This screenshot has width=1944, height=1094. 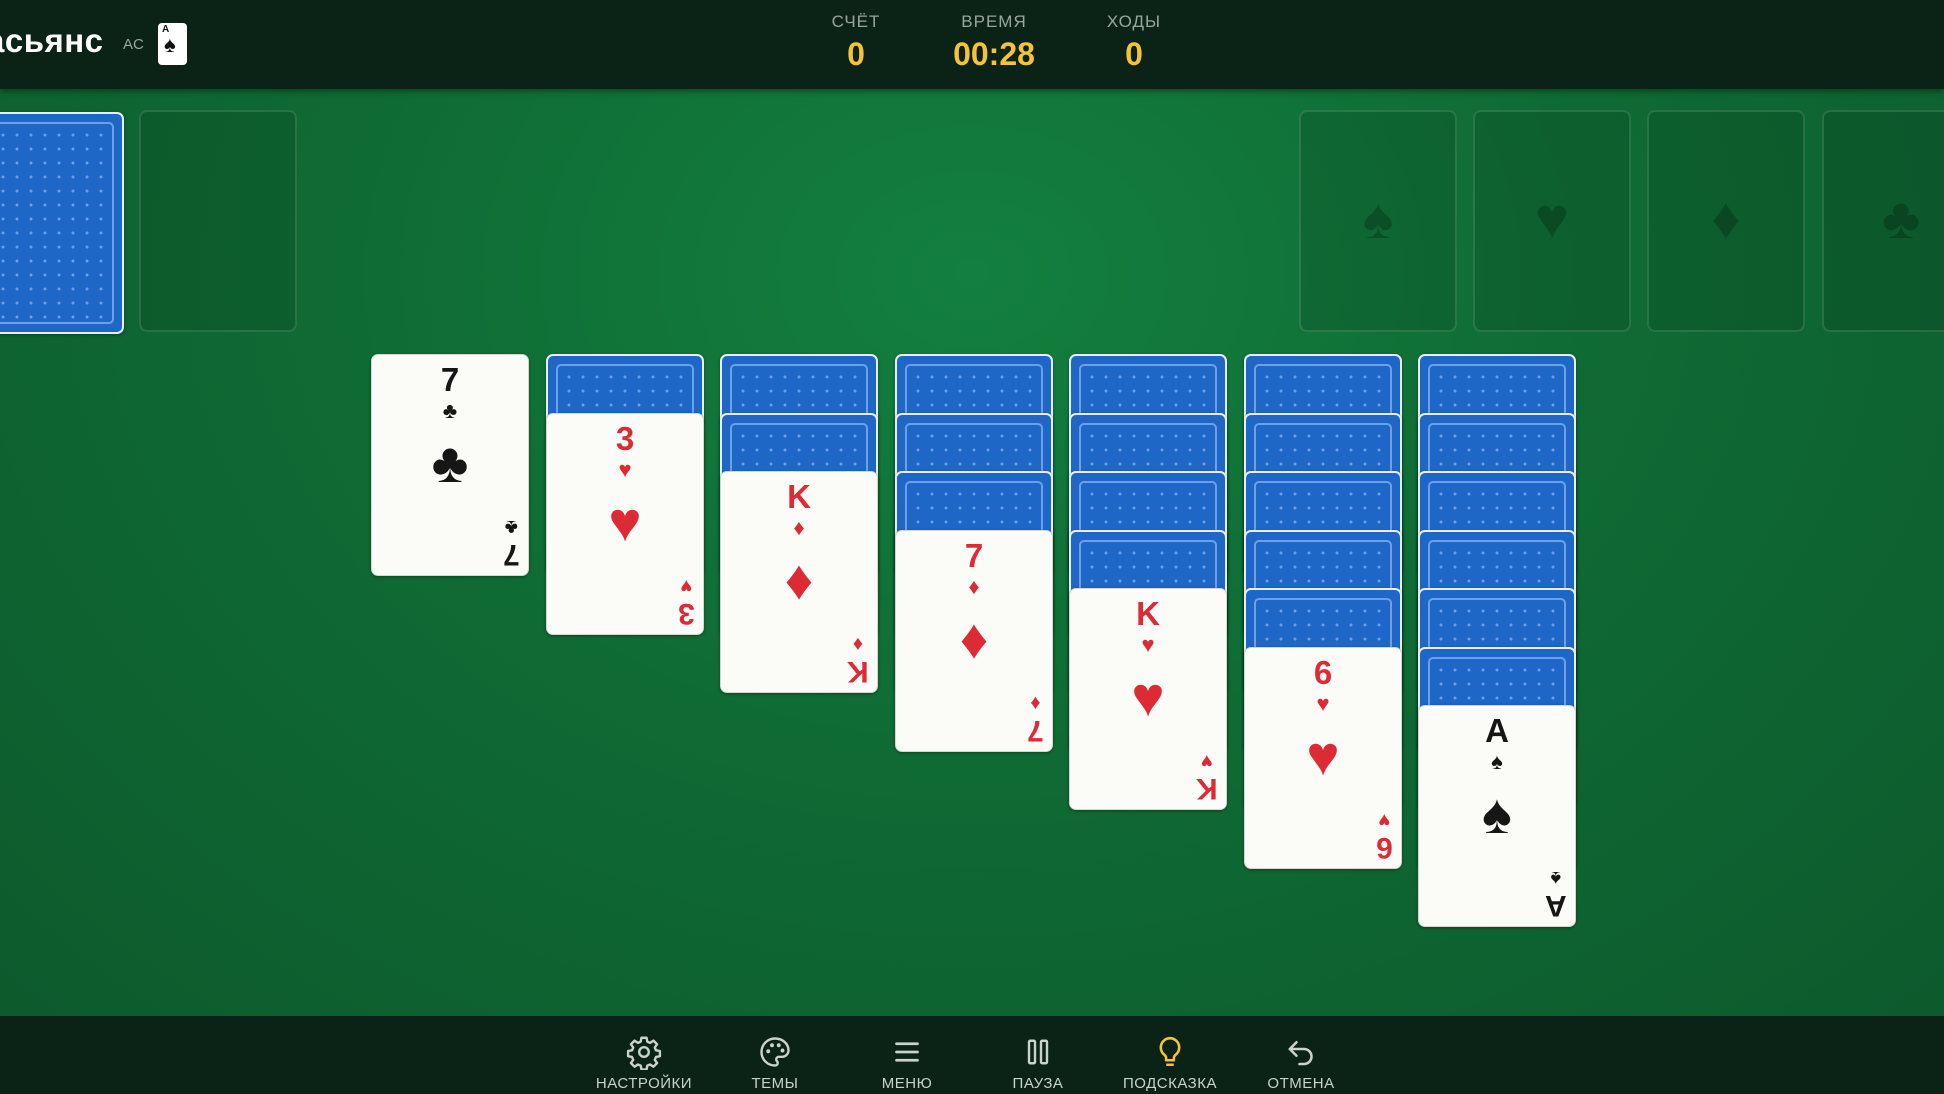 I want to click on time-stat: ВРЕМЯ 00:28, so click(x=994, y=42).